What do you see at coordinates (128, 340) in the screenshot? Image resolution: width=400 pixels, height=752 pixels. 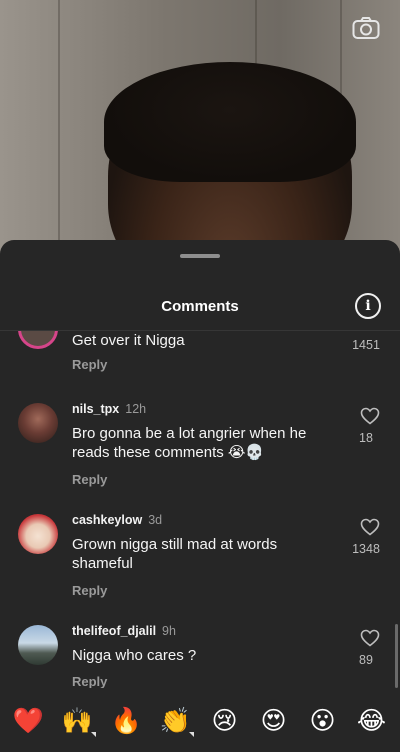 I see `comment-text: Get over it Nigga` at bounding box center [128, 340].